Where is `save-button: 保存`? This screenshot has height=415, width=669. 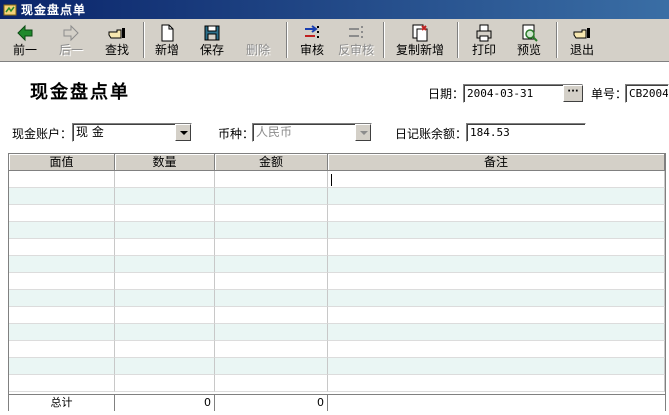 save-button: 保存 is located at coordinates (212, 40).